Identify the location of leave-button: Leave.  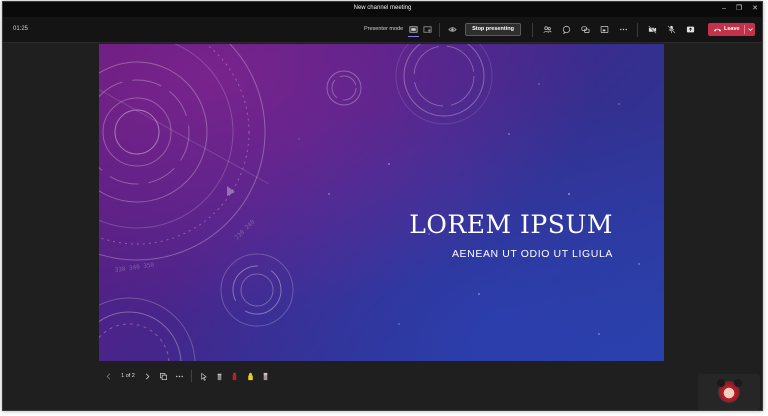
(731, 29).